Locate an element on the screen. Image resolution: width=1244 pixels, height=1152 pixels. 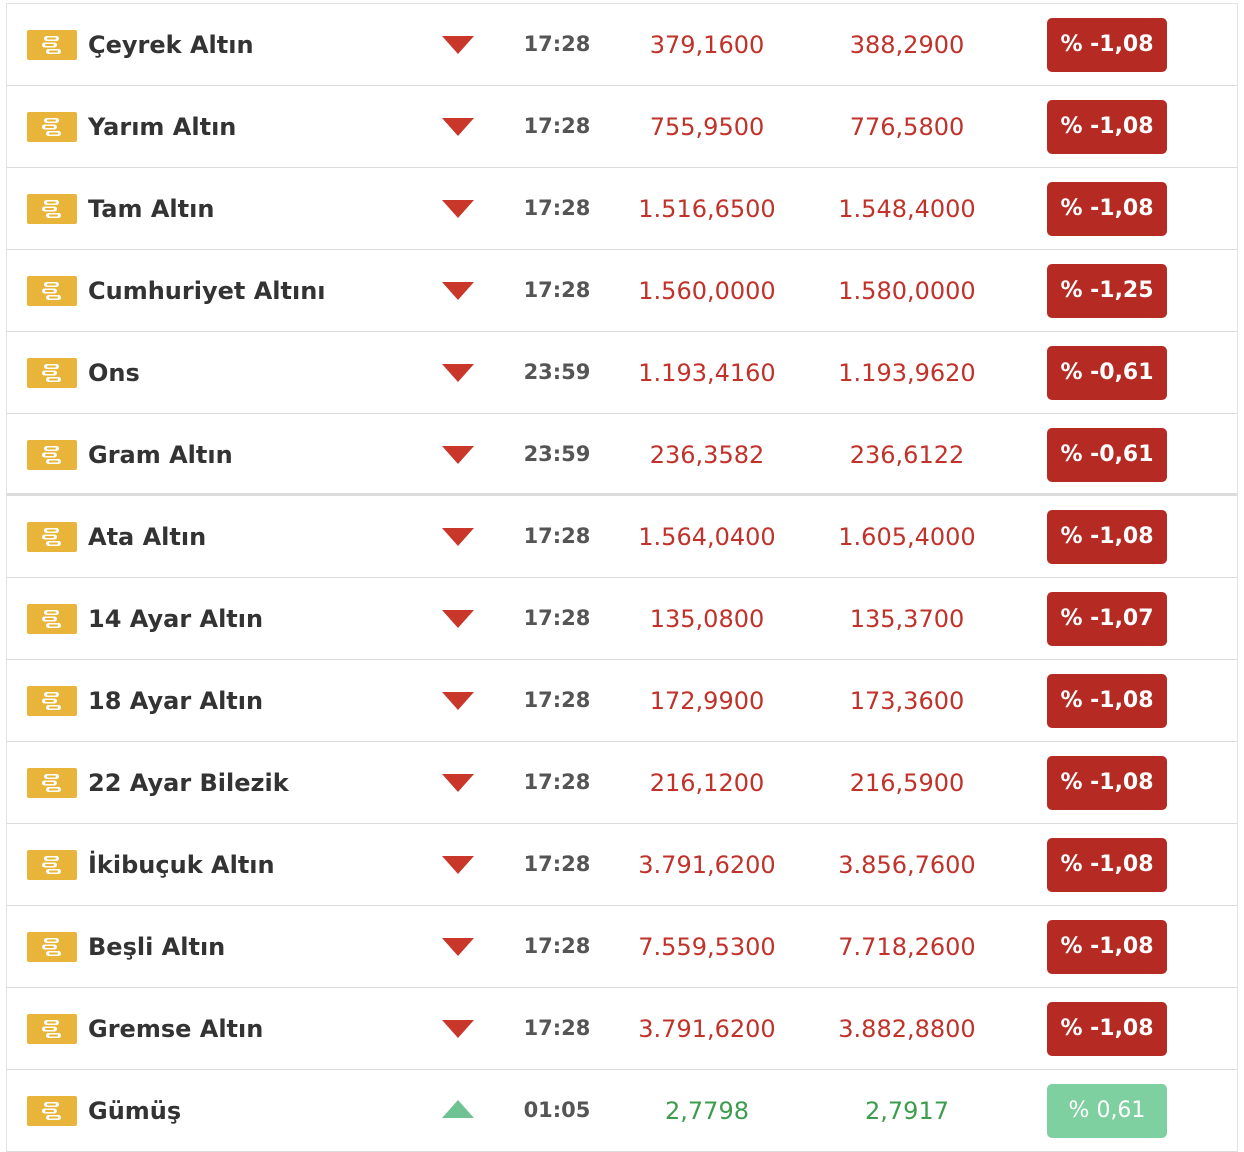
buy-price: 7.559,5300 is located at coordinates (707, 947).